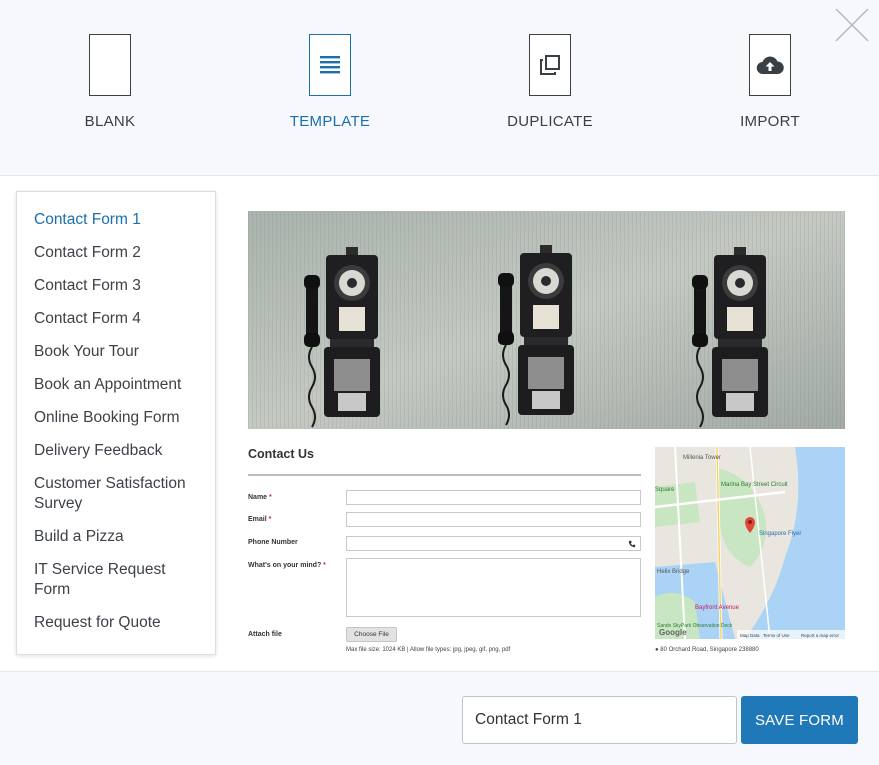 This screenshot has height=765, width=879. I want to click on template-item-build-a-pizza: Build a Pizza, so click(116, 537).